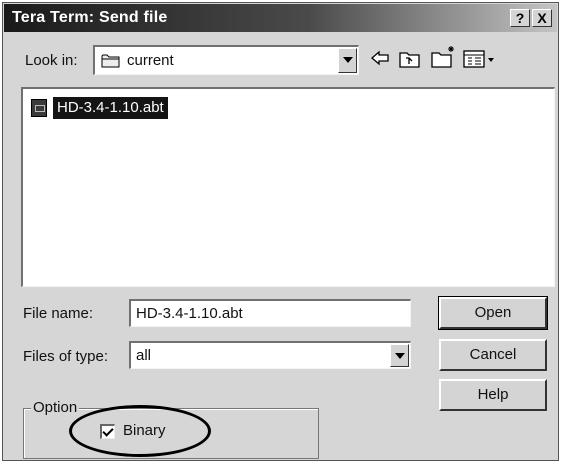 This screenshot has width=563, height=465. What do you see at coordinates (226, 60) in the screenshot?
I see `look-in-dropdown: current` at bounding box center [226, 60].